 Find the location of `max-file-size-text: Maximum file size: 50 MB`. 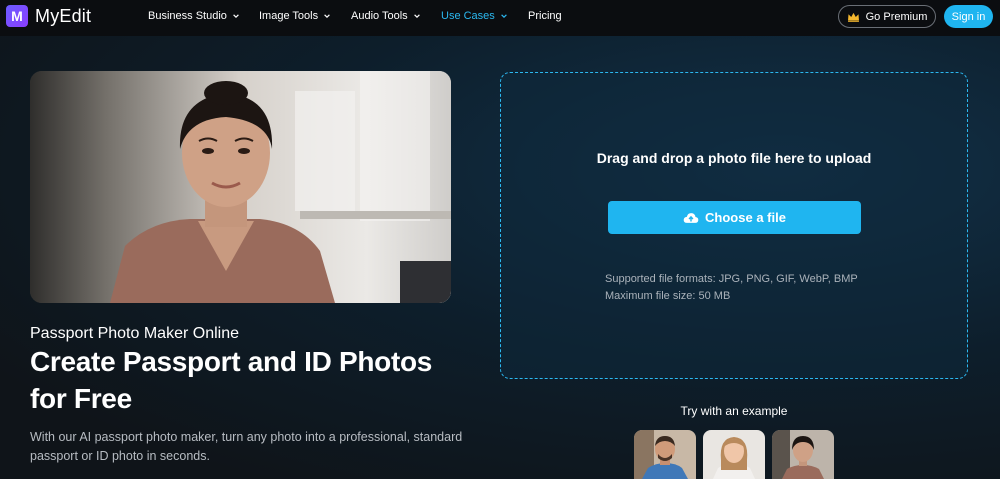

max-file-size-text: Maximum file size: 50 MB is located at coordinates (668, 296).